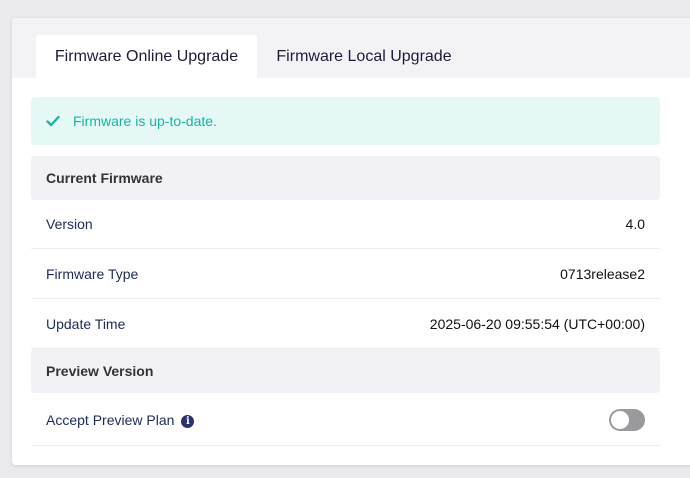  What do you see at coordinates (345, 420) in the screenshot?
I see `accept-preview-row: Accept Preview Plan i` at bounding box center [345, 420].